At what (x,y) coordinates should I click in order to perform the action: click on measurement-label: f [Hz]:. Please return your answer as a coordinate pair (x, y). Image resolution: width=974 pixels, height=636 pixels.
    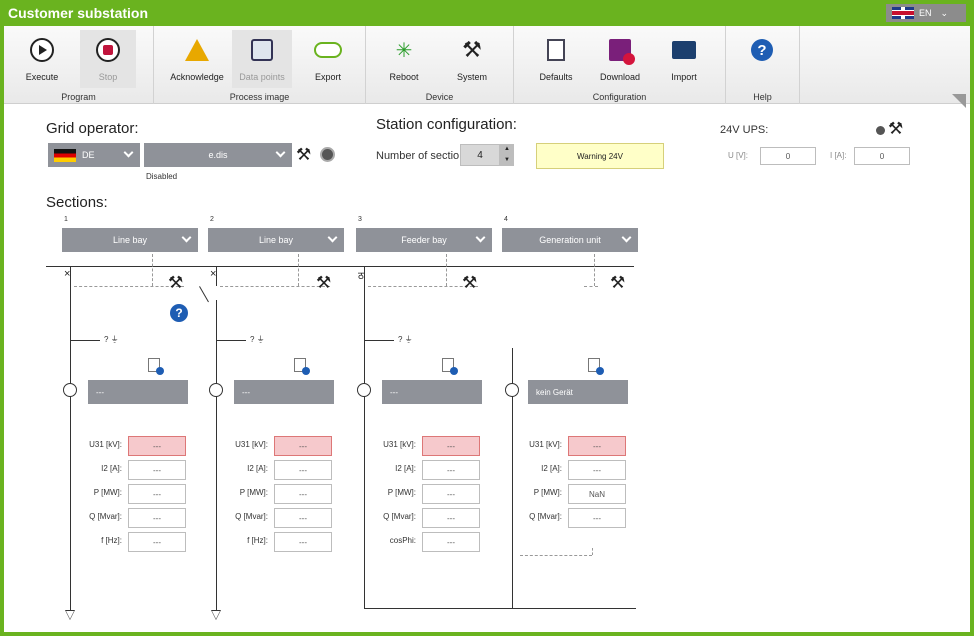
    Looking at the image, I should click on (257, 540).